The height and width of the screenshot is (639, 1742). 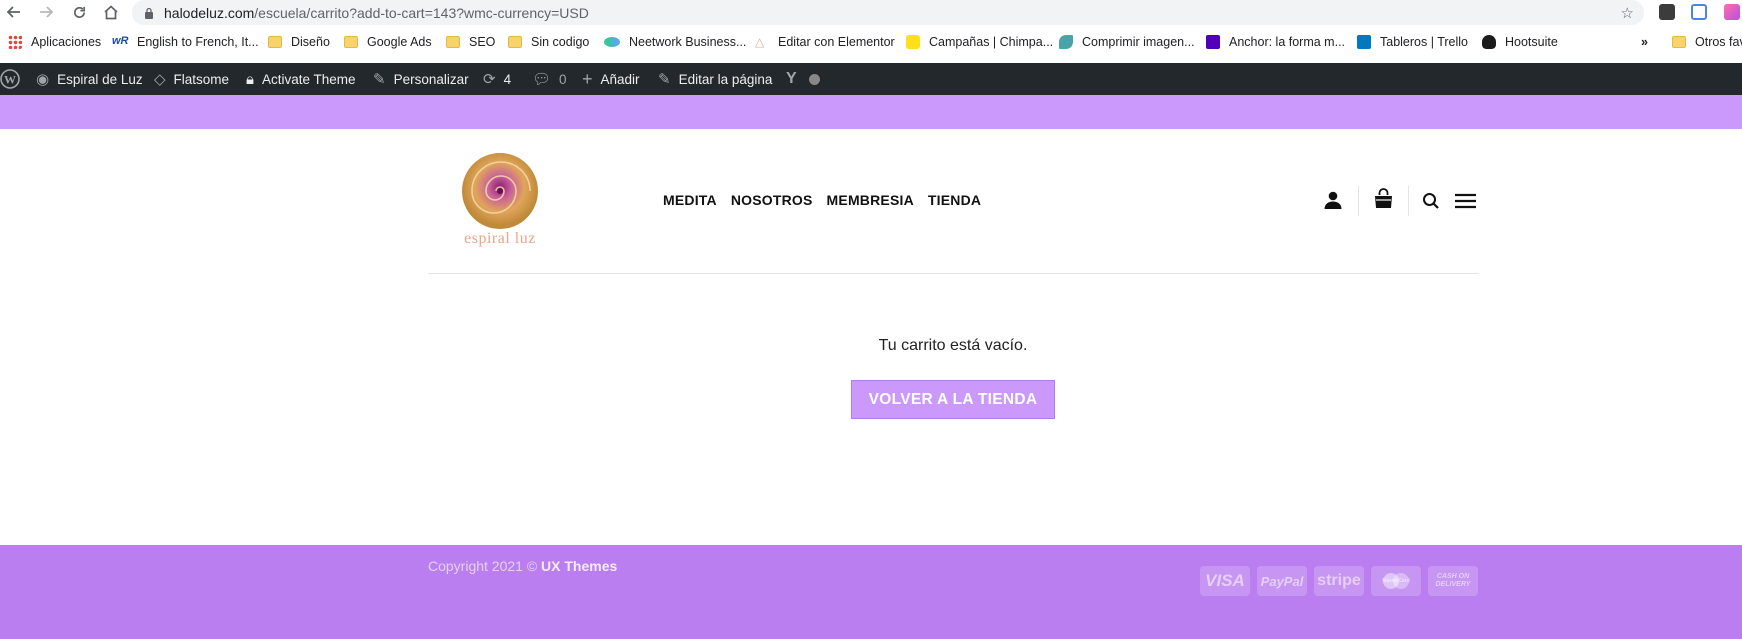 I want to click on wp-edit-page: ✎ Editar la página, so click(x=715, y=79).